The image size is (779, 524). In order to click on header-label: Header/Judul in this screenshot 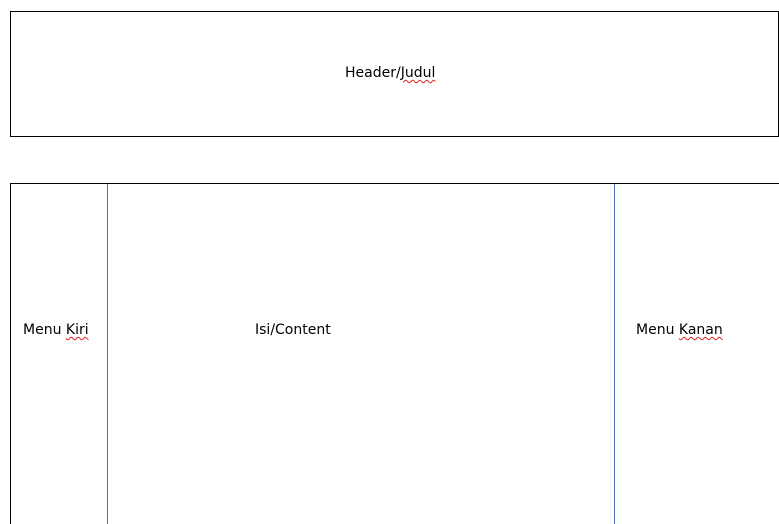, I will do `click(390, 73)`.